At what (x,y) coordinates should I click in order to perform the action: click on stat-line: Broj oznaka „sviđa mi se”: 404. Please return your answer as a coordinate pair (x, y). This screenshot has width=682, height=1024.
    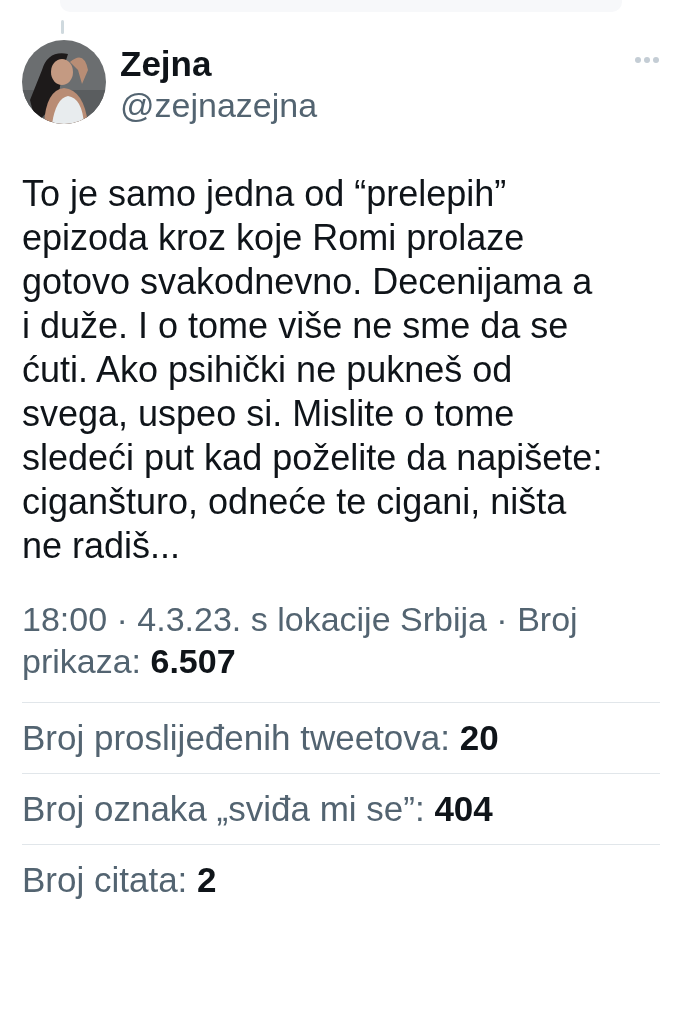
    Looking at the image, I should click on (257, 809).